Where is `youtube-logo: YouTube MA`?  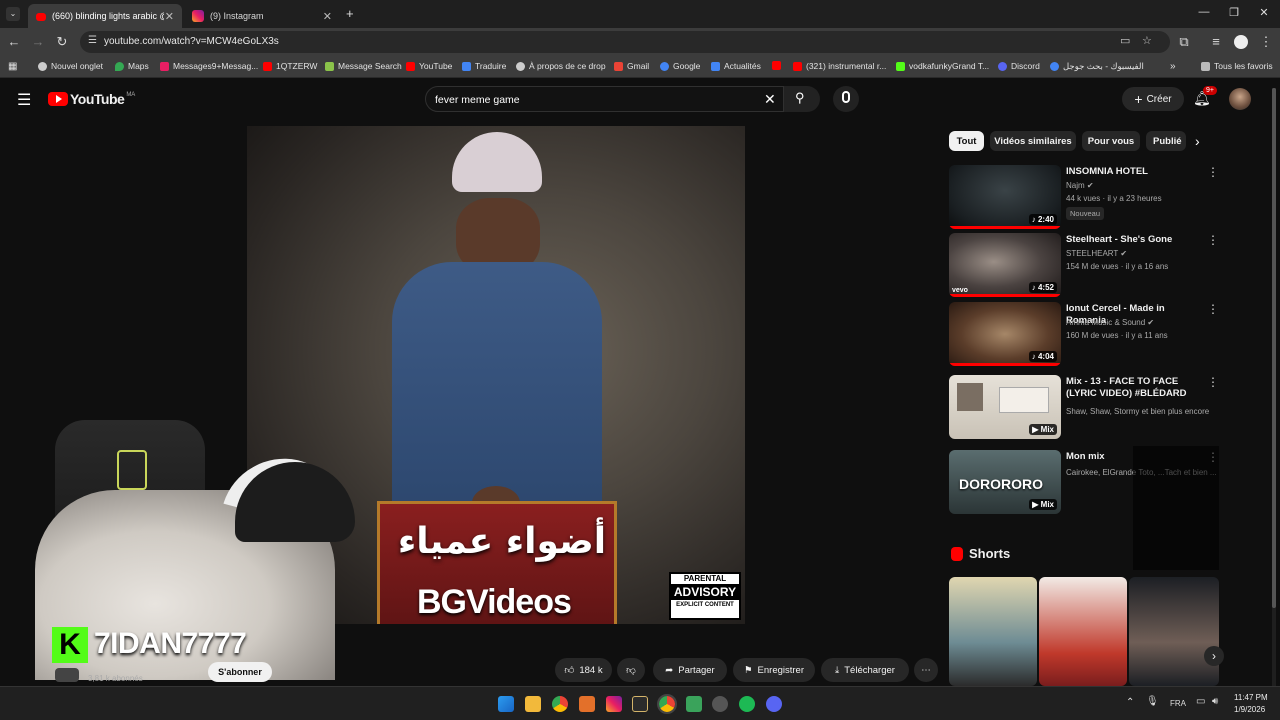 youtube-logo: YouTube MA is located at coordinates (91, 99).